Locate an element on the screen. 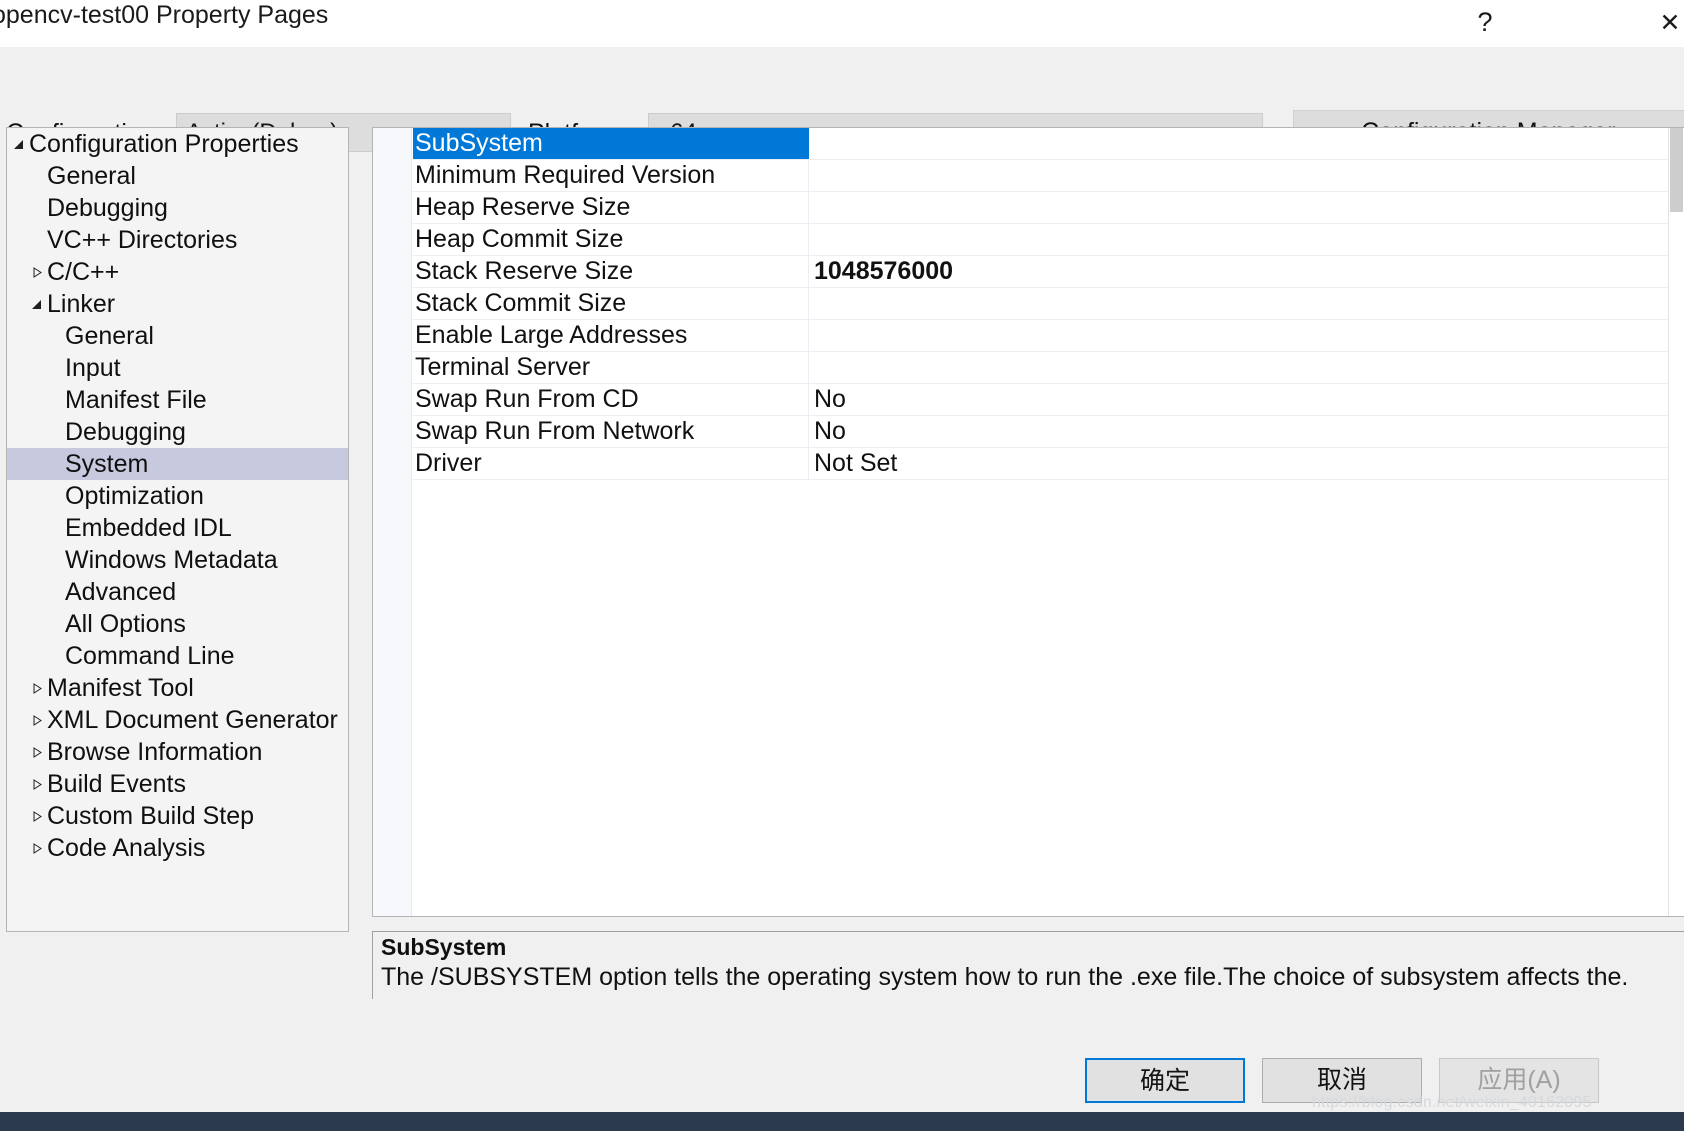 The height and width of the screenshot is (1131, 1684). tree-item-optimization: Optimization is located at coordinates (177, 496).